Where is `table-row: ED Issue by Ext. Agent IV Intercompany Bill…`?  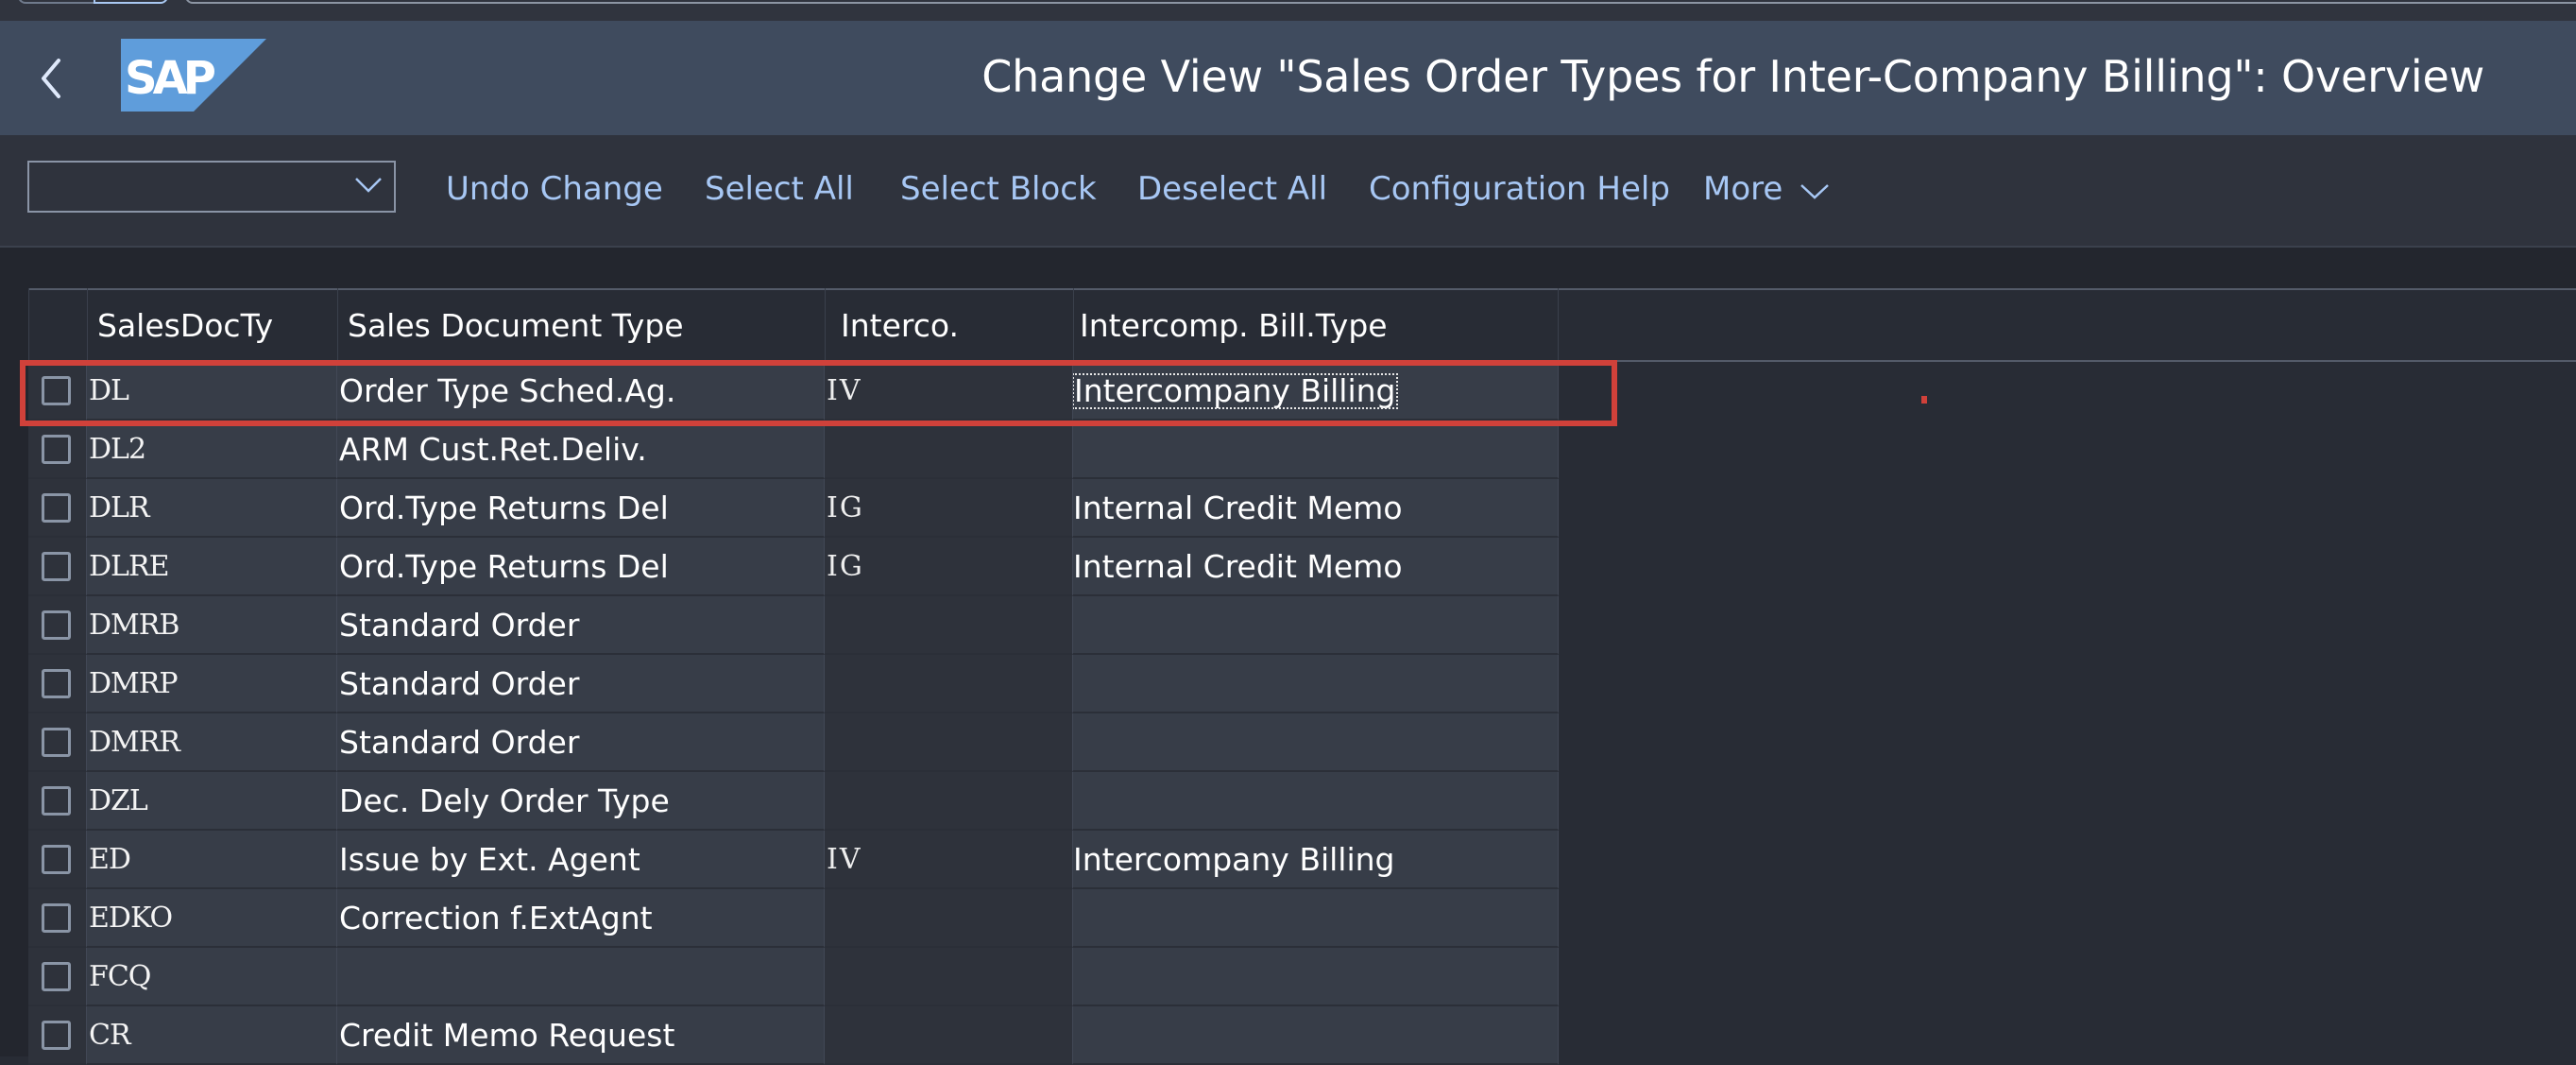 table-row: ED Issue by Ext. Agent IV Intercompany Bill… is located at coordinates (794, 860).